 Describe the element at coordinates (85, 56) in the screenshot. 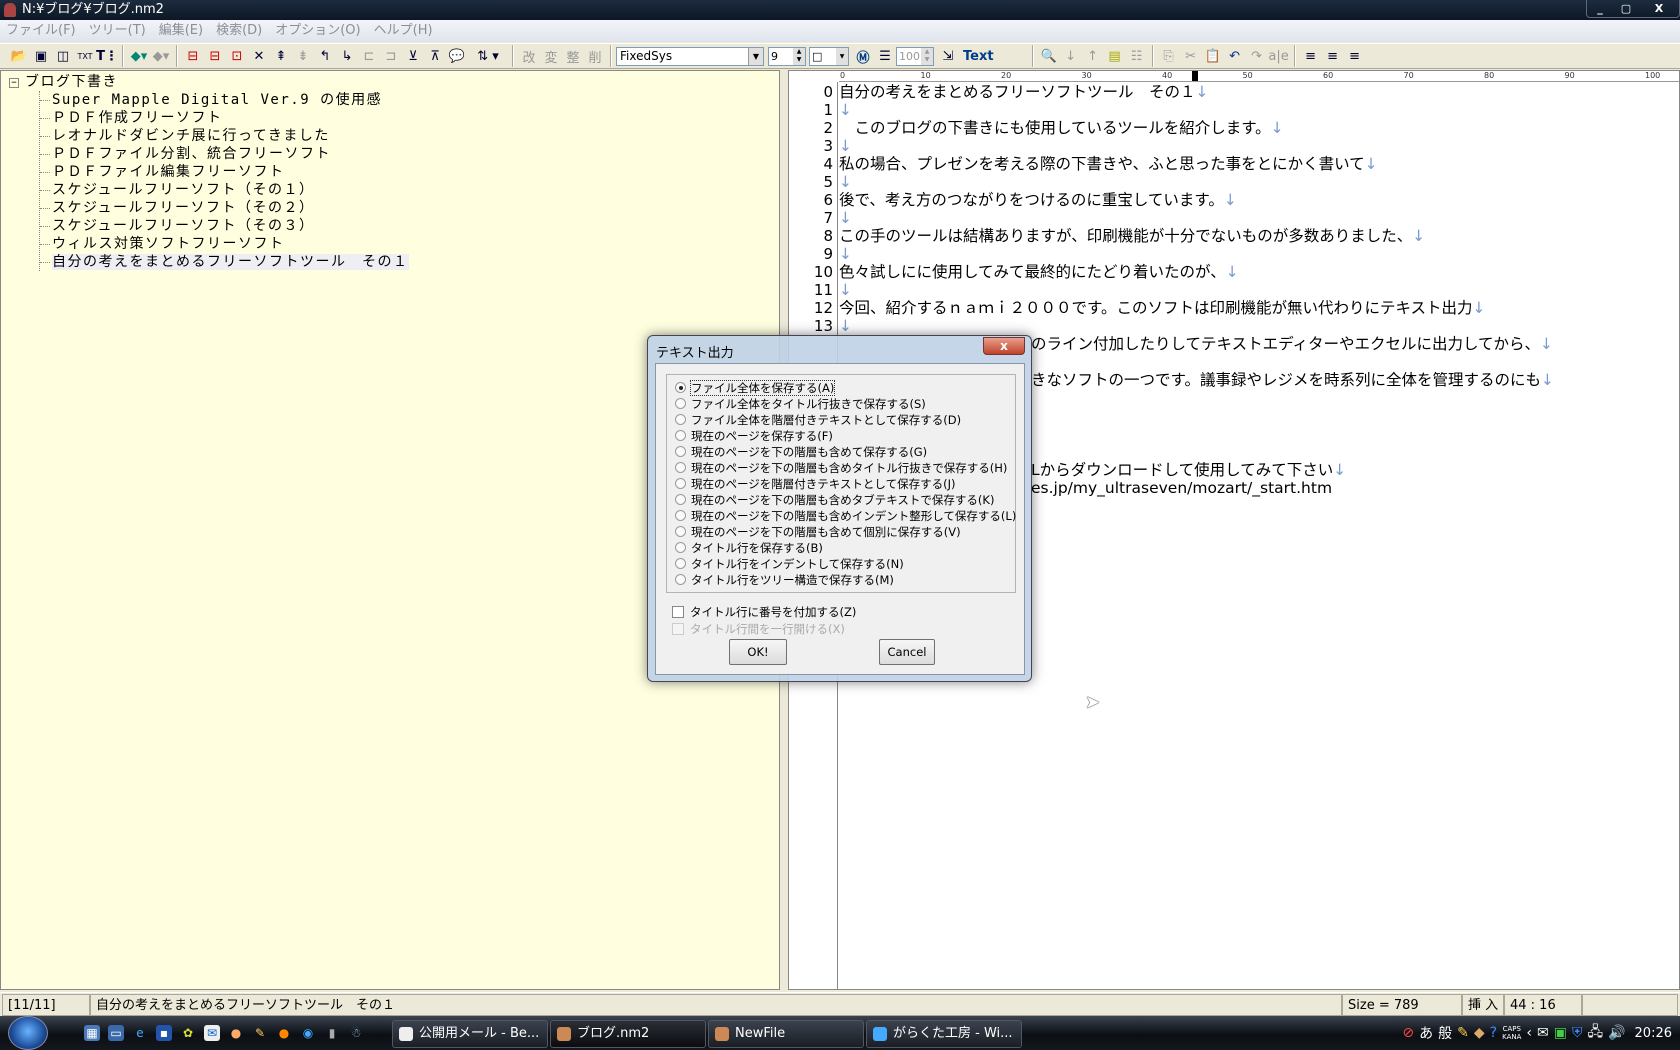

I see `text-open-icon: TXT` at that location.